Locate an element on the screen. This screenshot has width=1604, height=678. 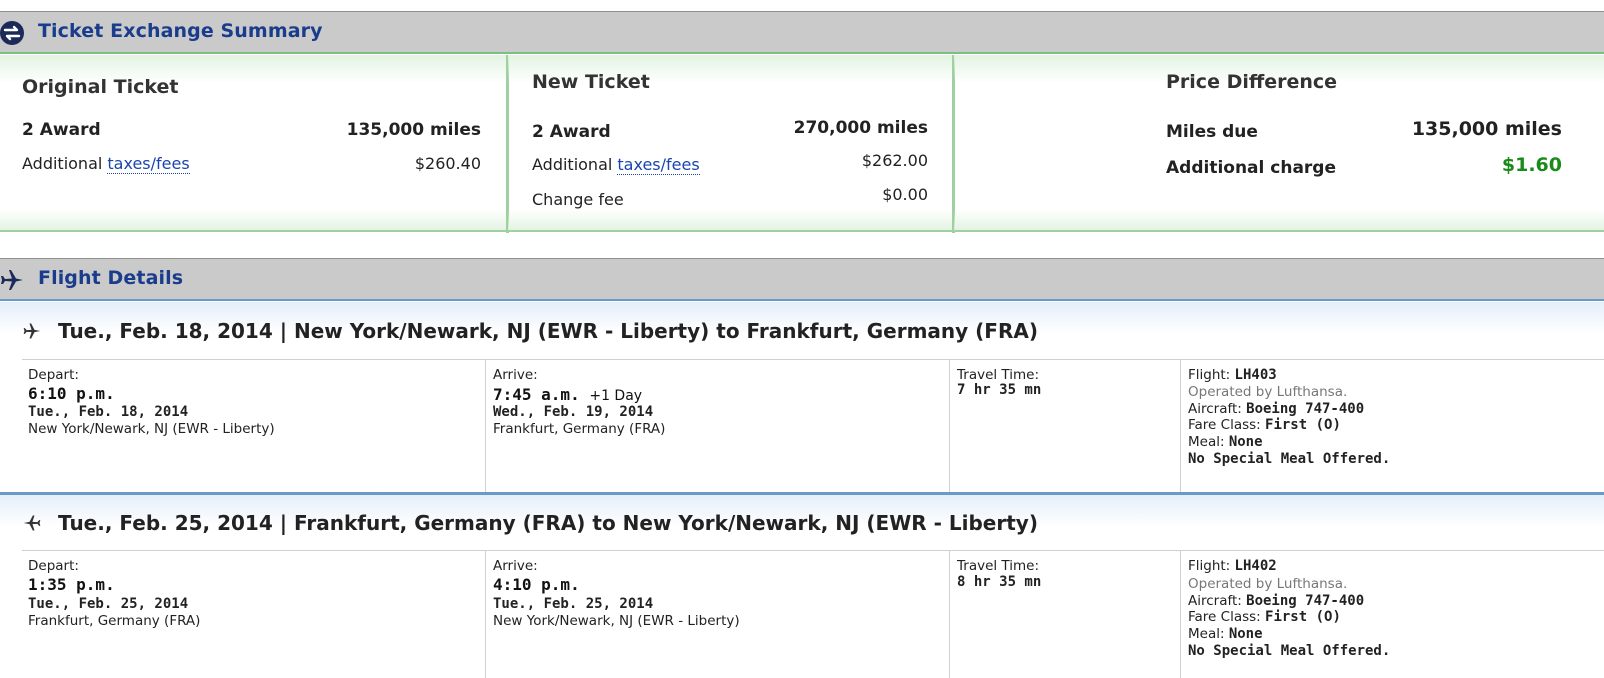
flight-2-travel-cell: Travel Time: 8 hr 35 mn is located at coordinates (1065, 614).